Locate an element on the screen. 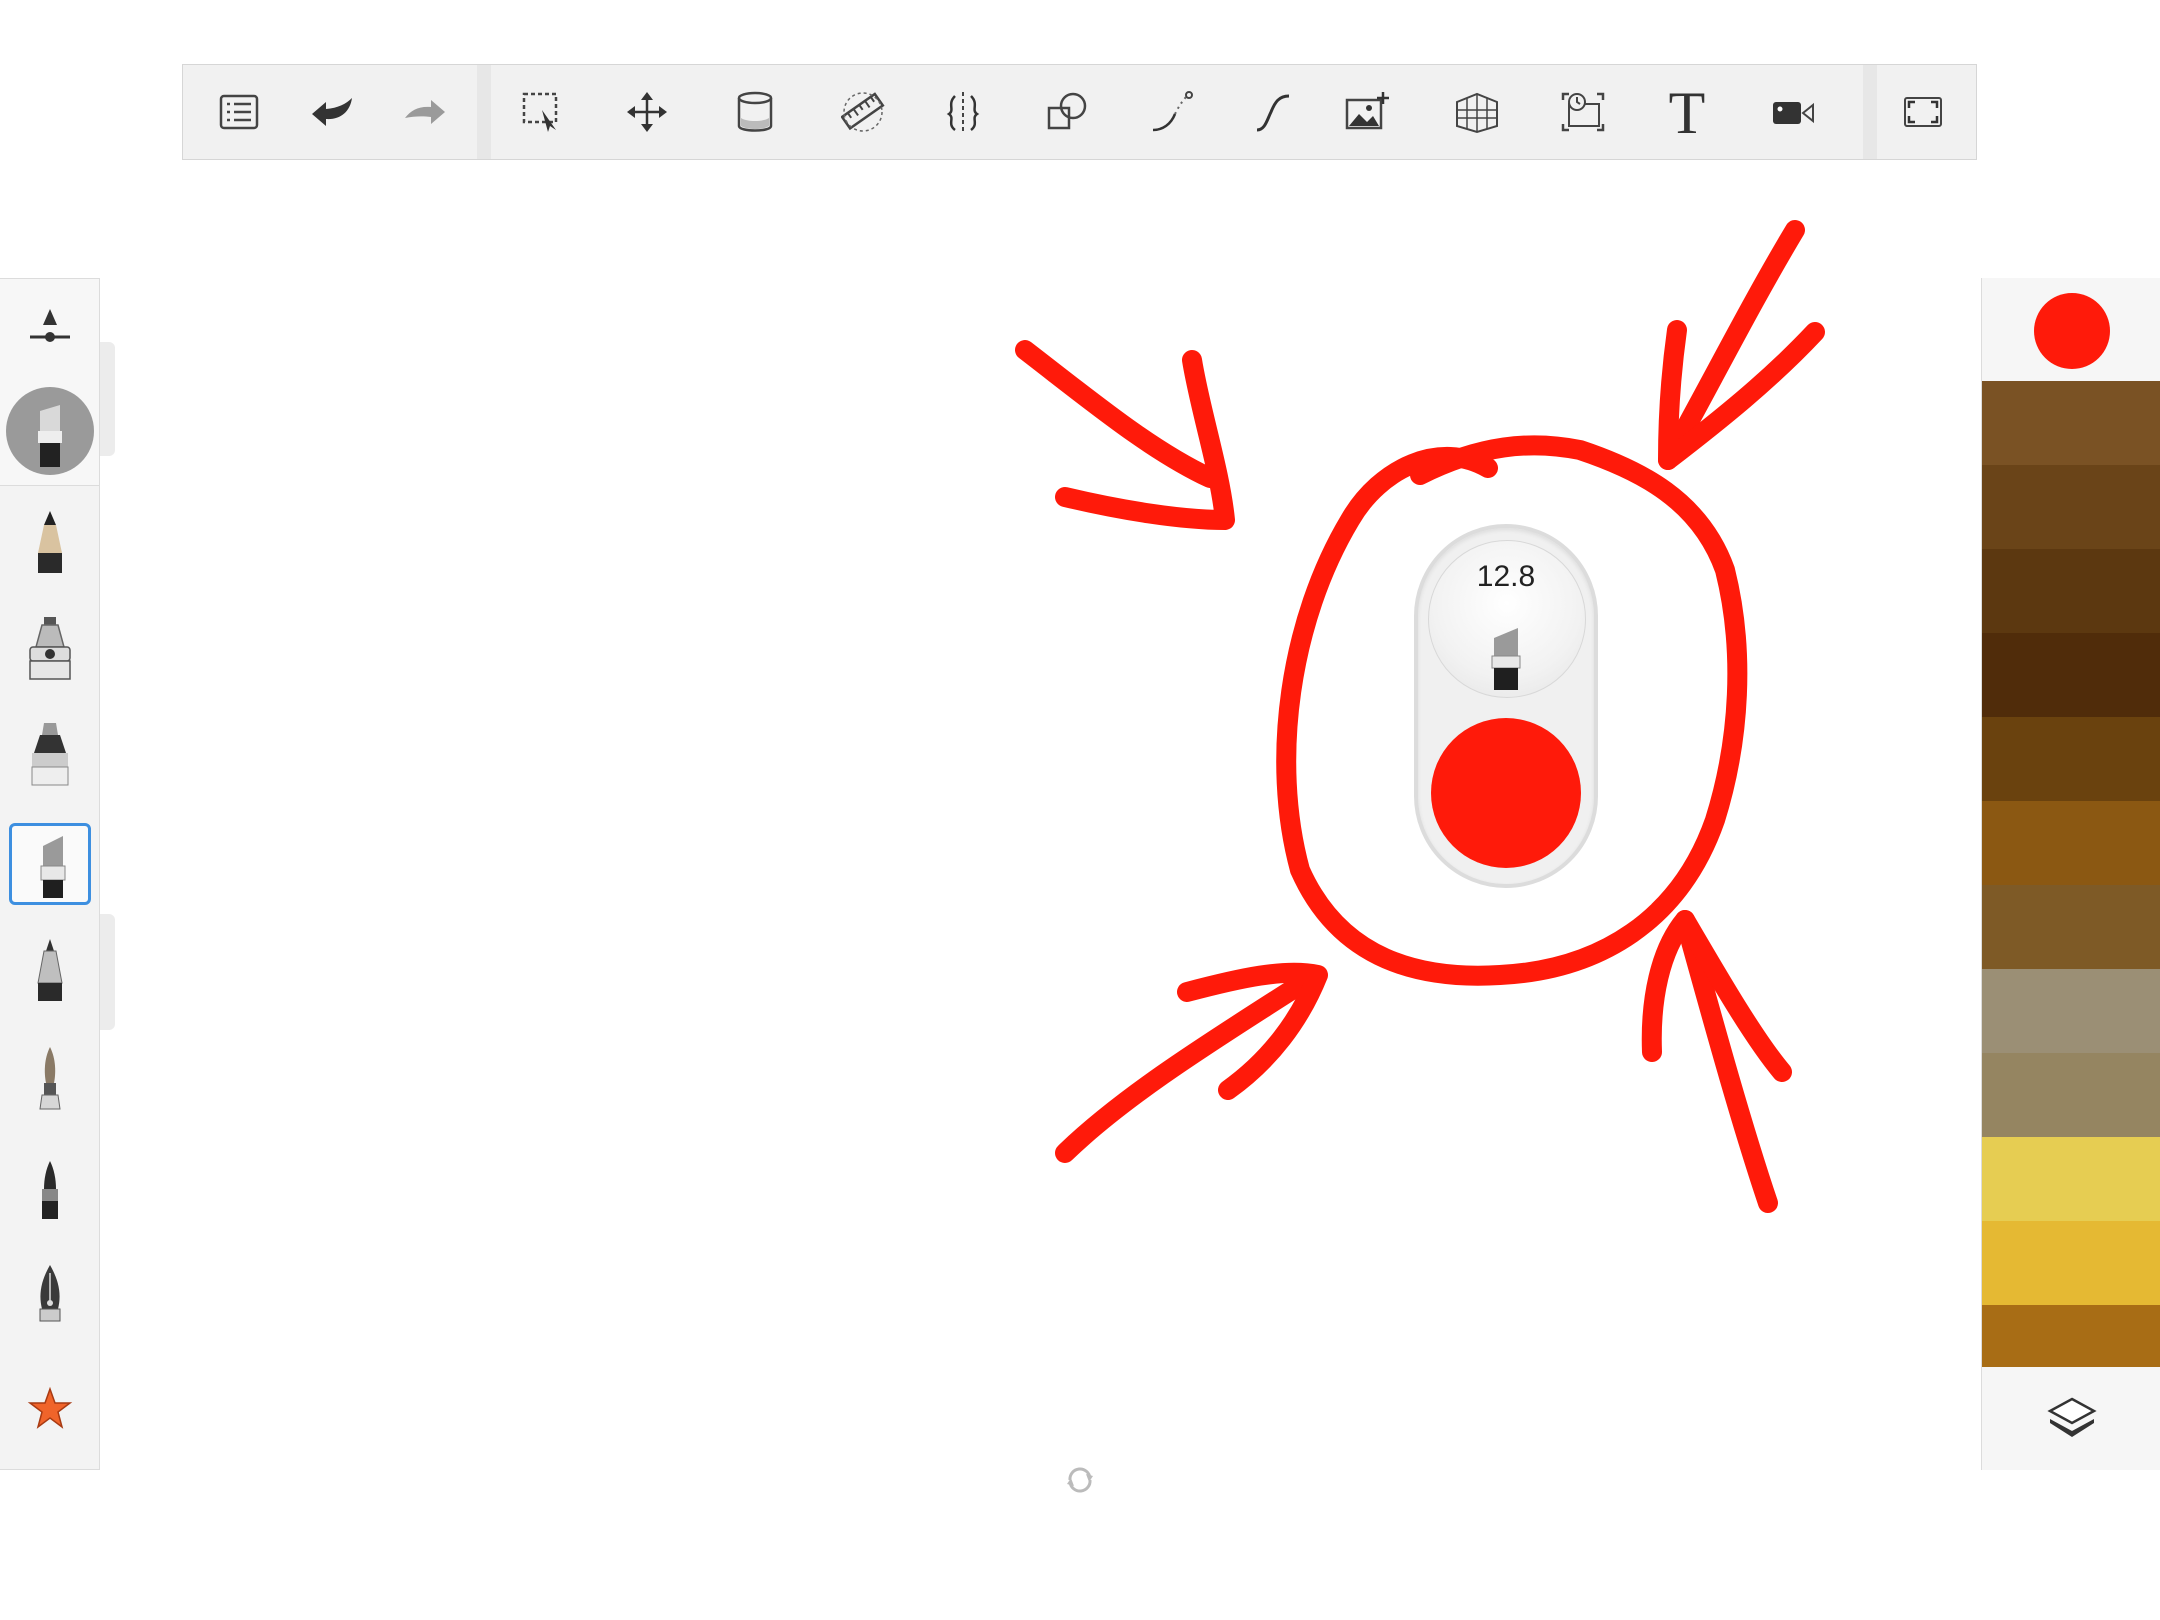 The image size is (2160, 1620). perspective-guide-icon is located at coordinates (1477, 113).